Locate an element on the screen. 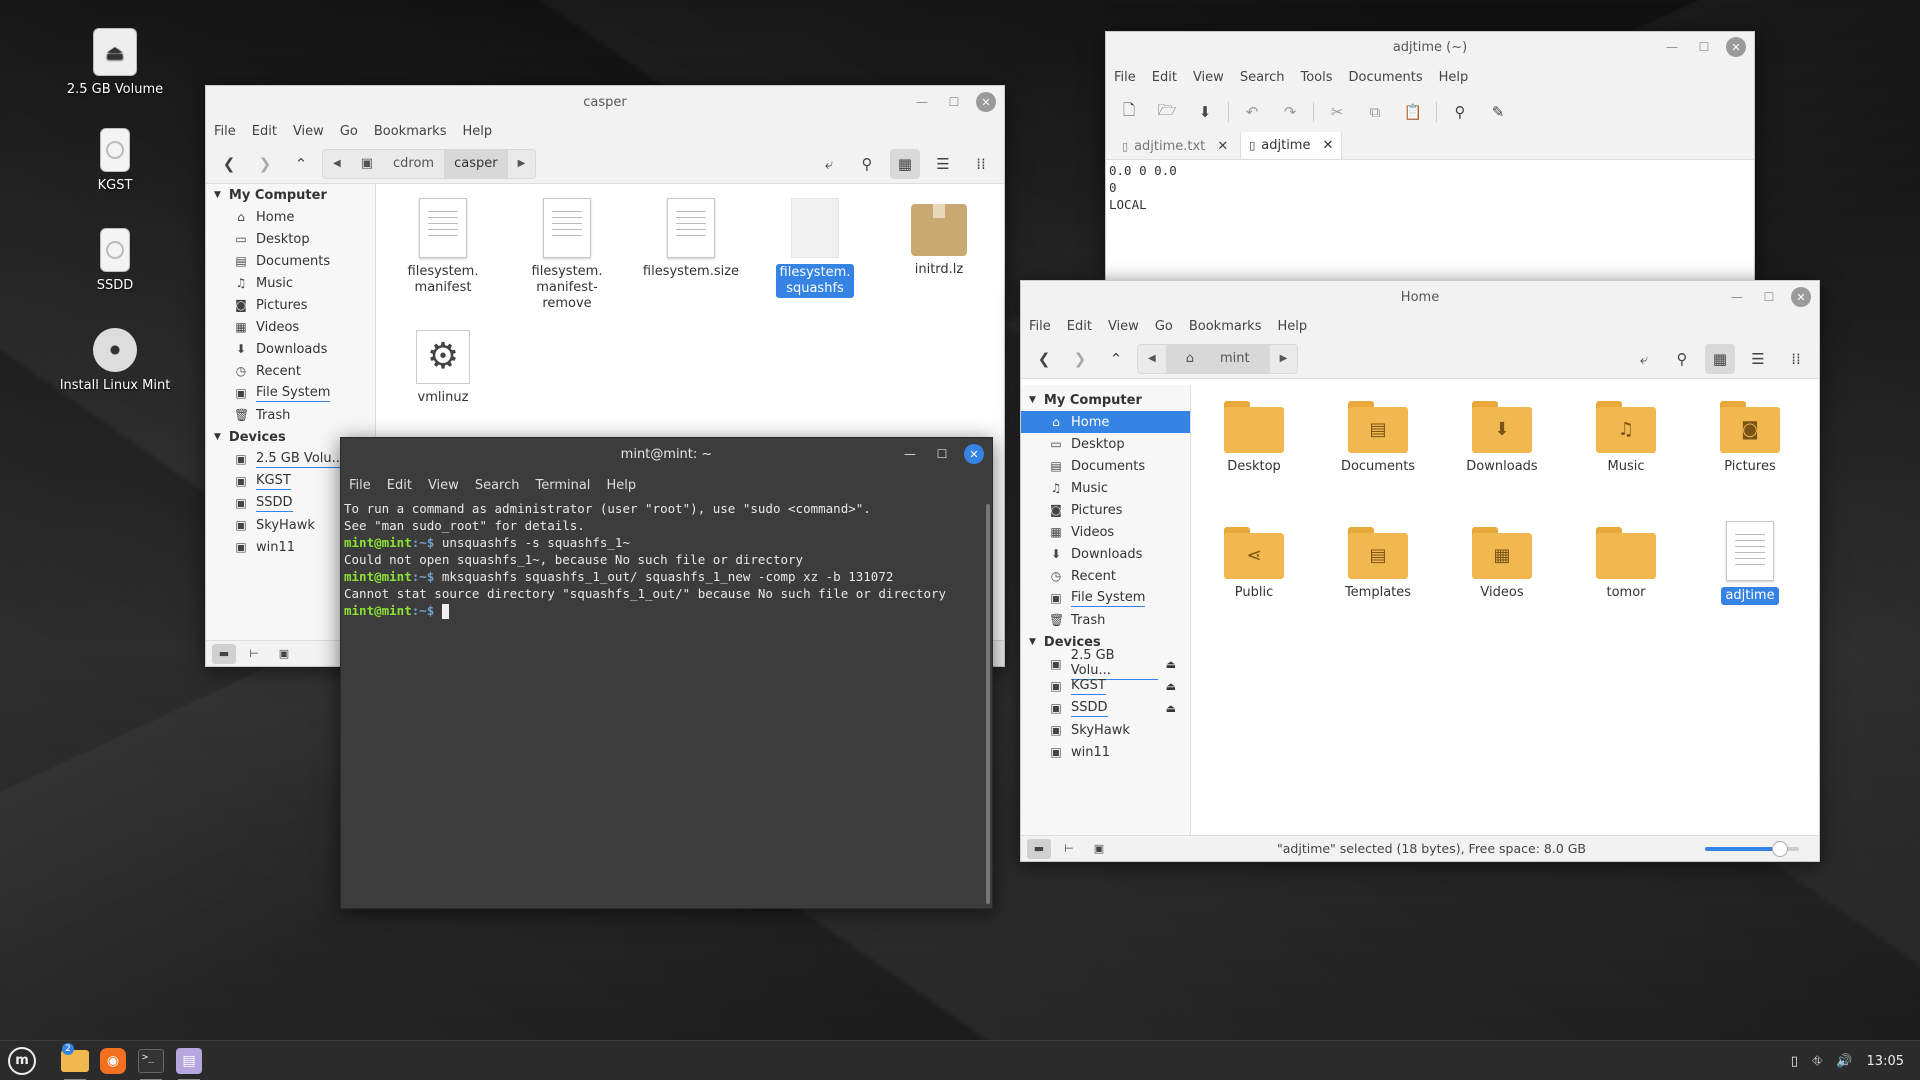  folder-item: tomor is located at coordinates (1626, 564).